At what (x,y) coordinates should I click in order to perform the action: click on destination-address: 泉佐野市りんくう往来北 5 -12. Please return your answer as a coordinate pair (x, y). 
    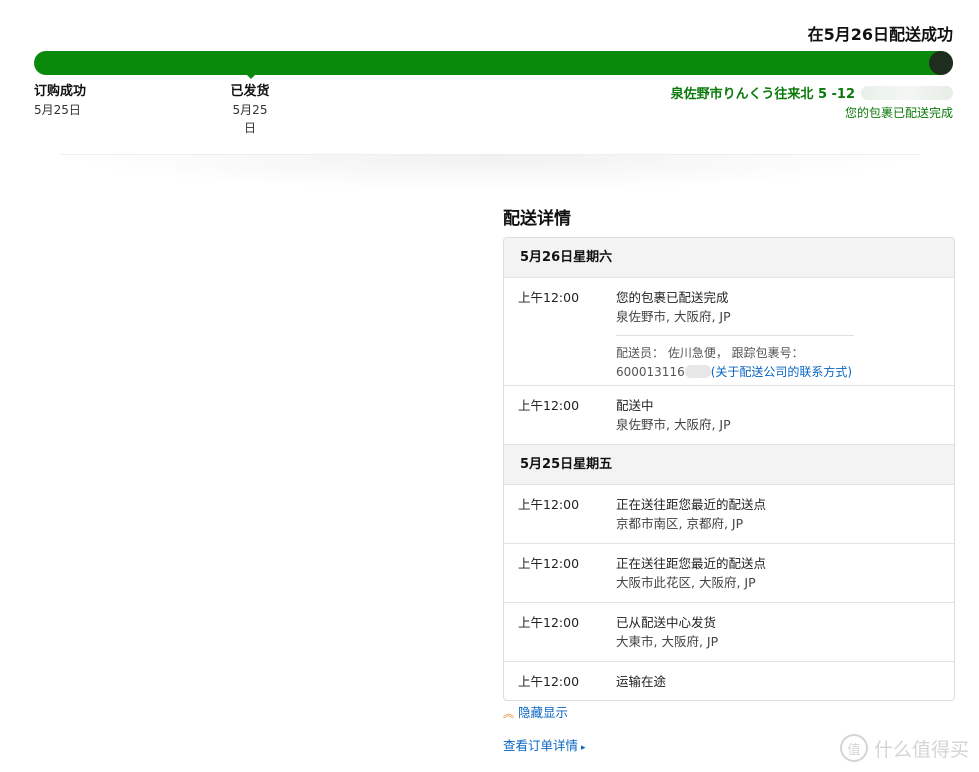
    Looking at the image, I should click on (762, 94).